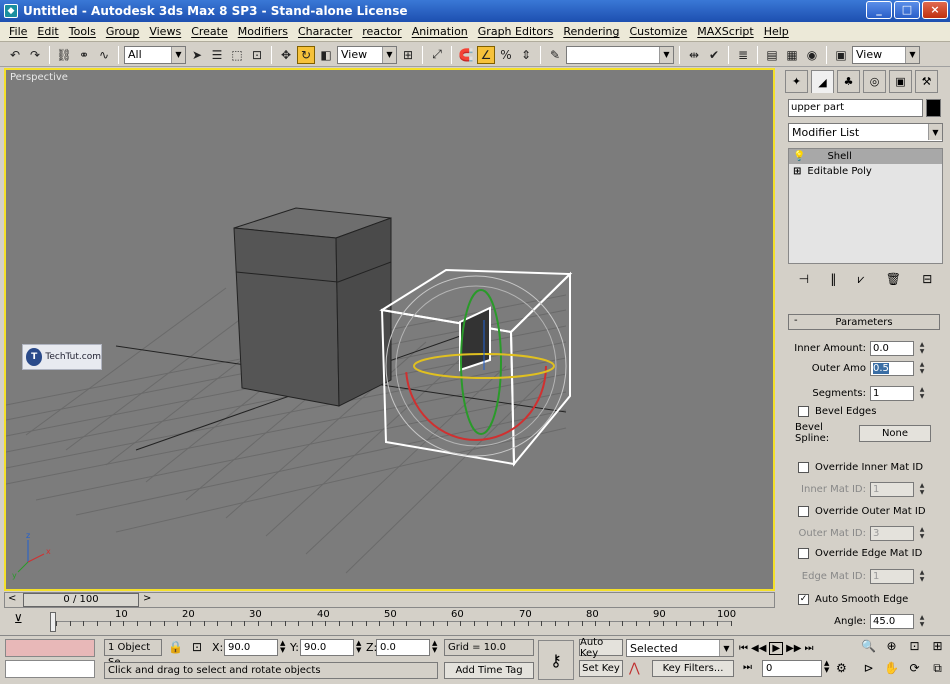 This screenshot has width=950, height=684. What do you see at coordinates (15, 55) in the screenshot?
I see `undo-icon: ↶` at bounding box center [15, 55].